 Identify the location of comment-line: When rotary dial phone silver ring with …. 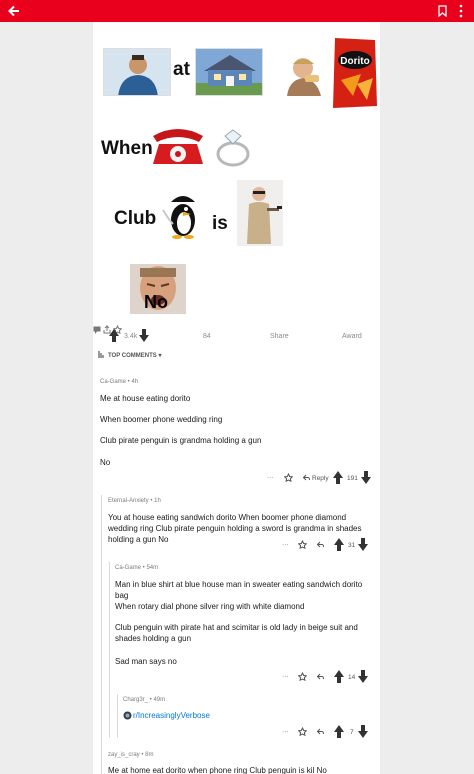
(210, 606).